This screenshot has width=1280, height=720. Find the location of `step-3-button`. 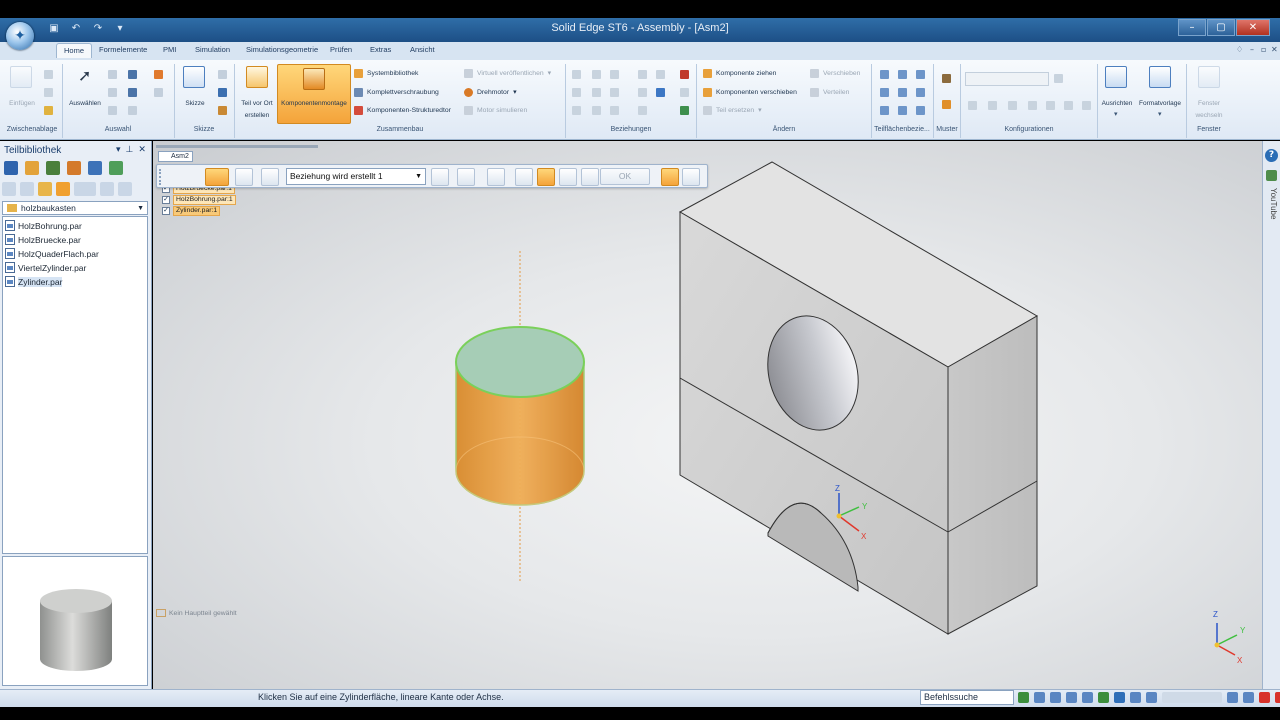

step-3-button is located at coordinates (568, 177).